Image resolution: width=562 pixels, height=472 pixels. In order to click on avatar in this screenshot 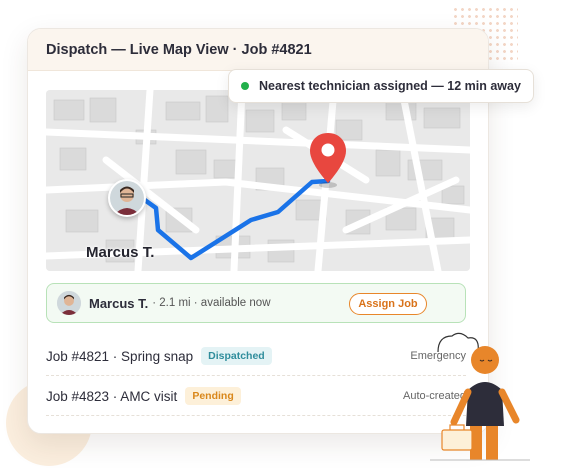, I will do `click(69, 303)`.